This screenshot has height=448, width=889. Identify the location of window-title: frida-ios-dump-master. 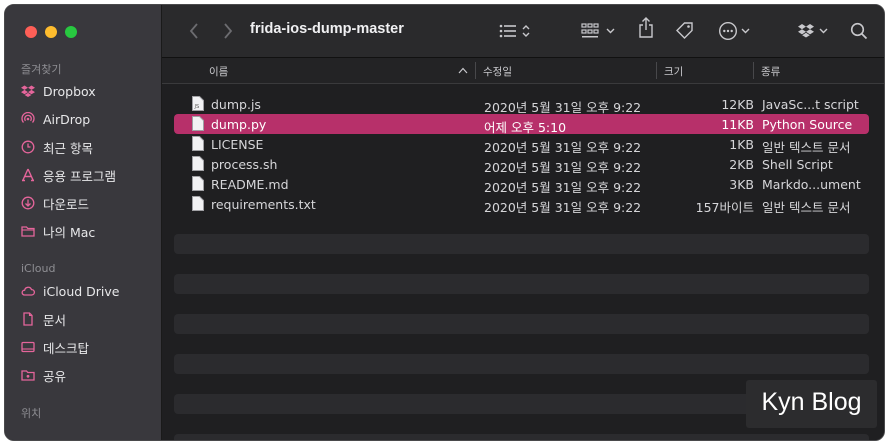
(327, 29).